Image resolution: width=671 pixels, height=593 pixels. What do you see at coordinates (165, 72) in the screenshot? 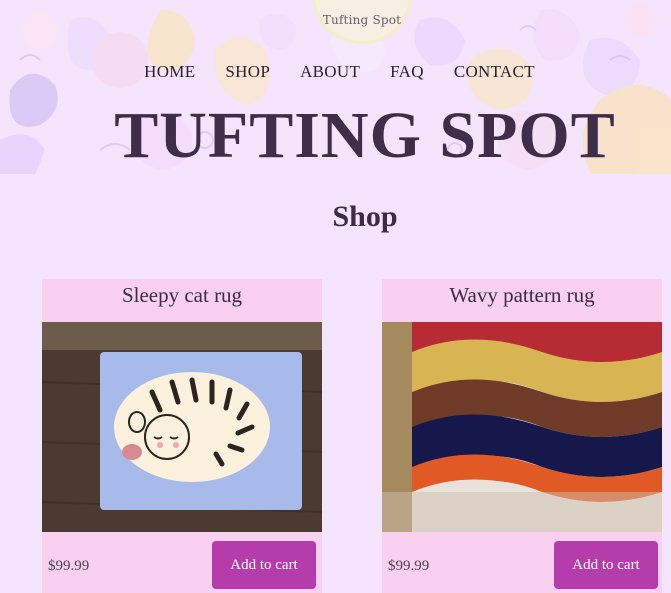
I see `nav-home-link: HOME` at bounding box center [165, 72].